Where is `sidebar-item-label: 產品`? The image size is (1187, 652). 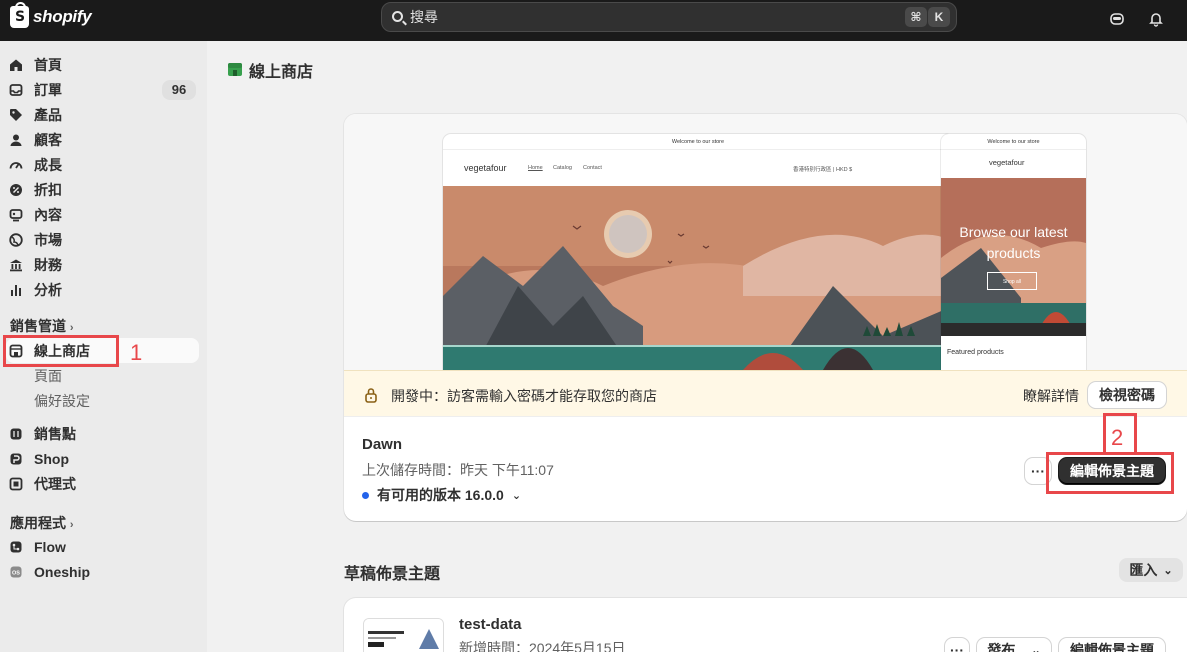 sidebar-item-label: 產品 is located at coordinates (48, 115).